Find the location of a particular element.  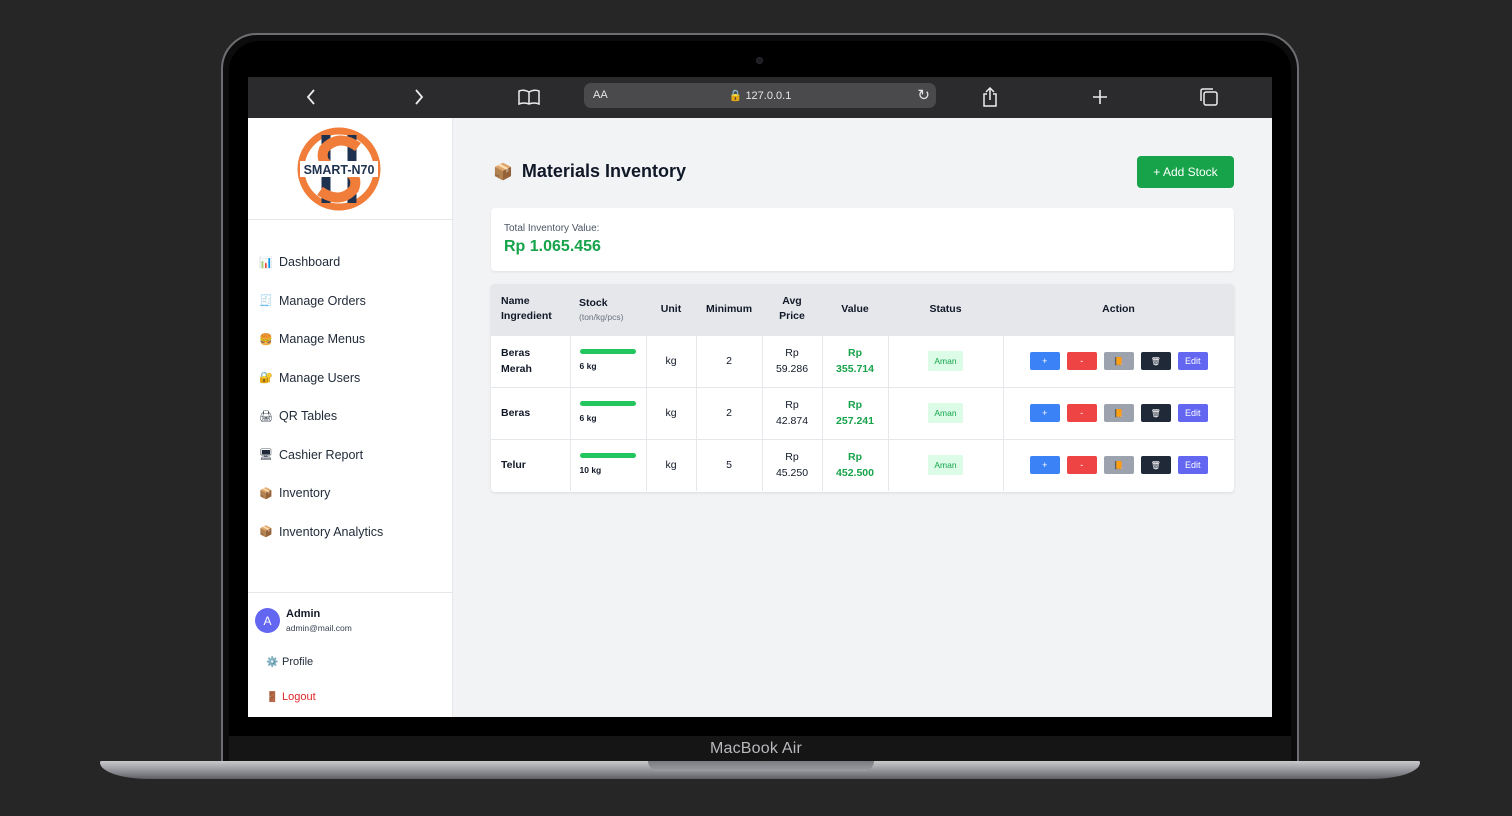

address-bar: AA 🔒 127.0.0.1 ↻ is located at coordinates (760, 95).